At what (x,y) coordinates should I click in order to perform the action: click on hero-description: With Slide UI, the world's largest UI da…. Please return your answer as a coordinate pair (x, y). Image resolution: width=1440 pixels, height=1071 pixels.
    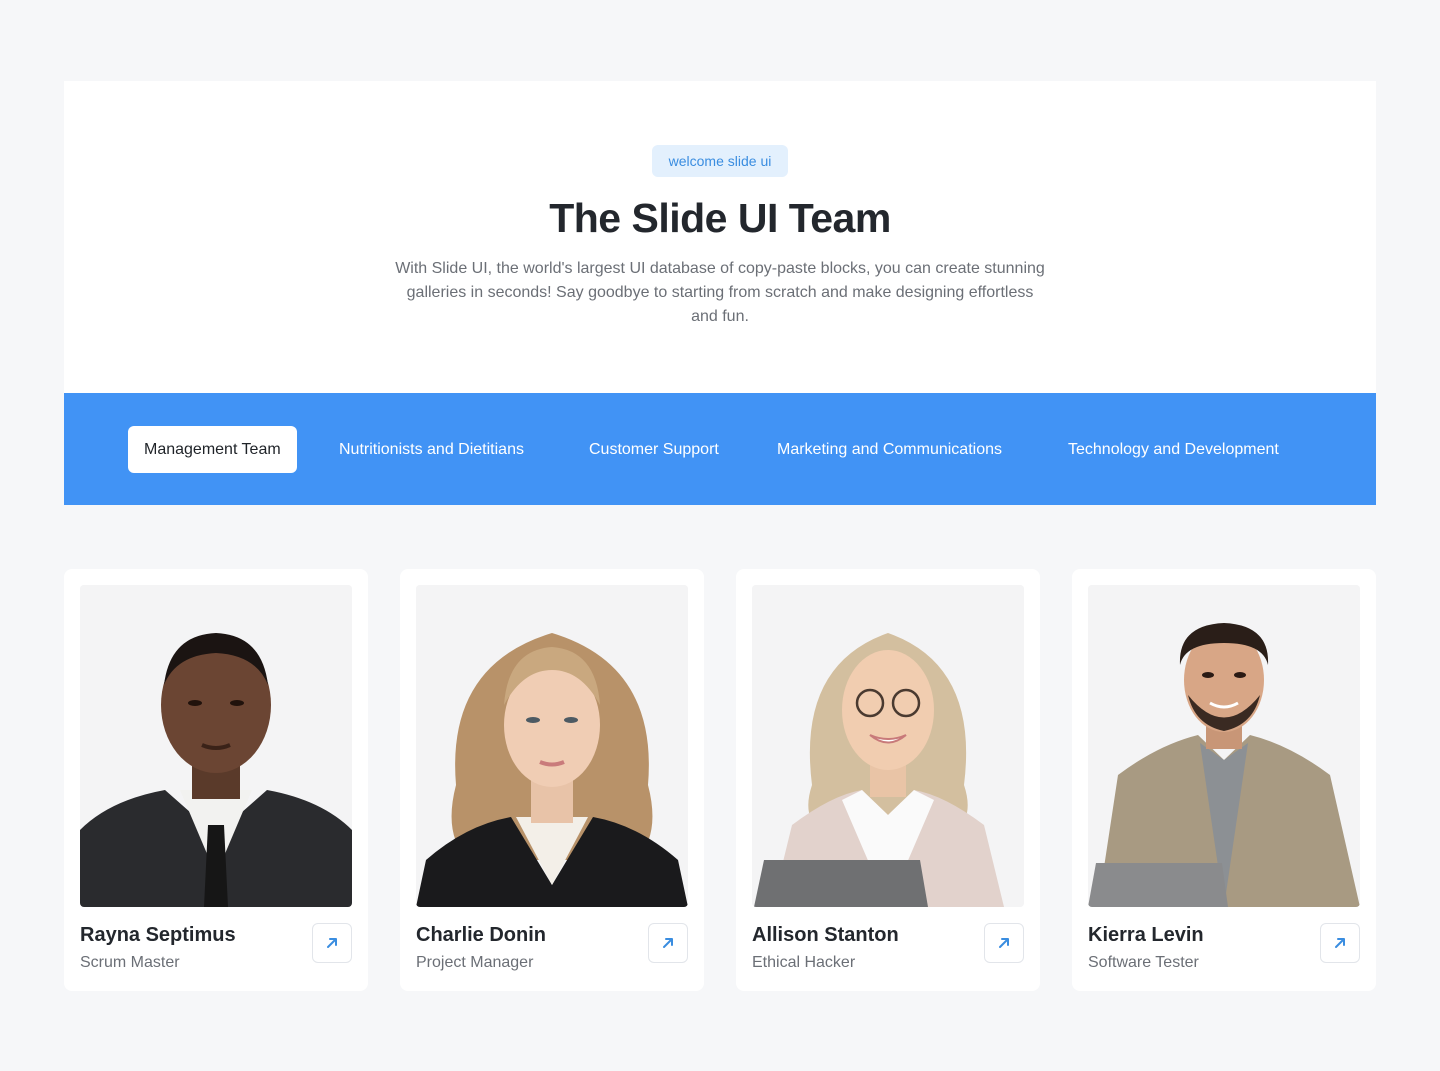
    Looking at the image, I should click on (720, 292).